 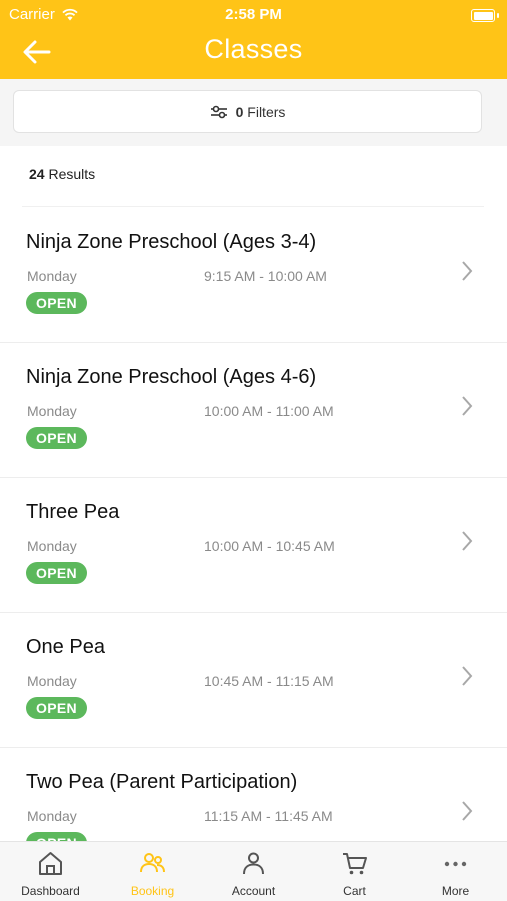 I want to click on filters-button: 0 Filters, so click(x=247, y=111).